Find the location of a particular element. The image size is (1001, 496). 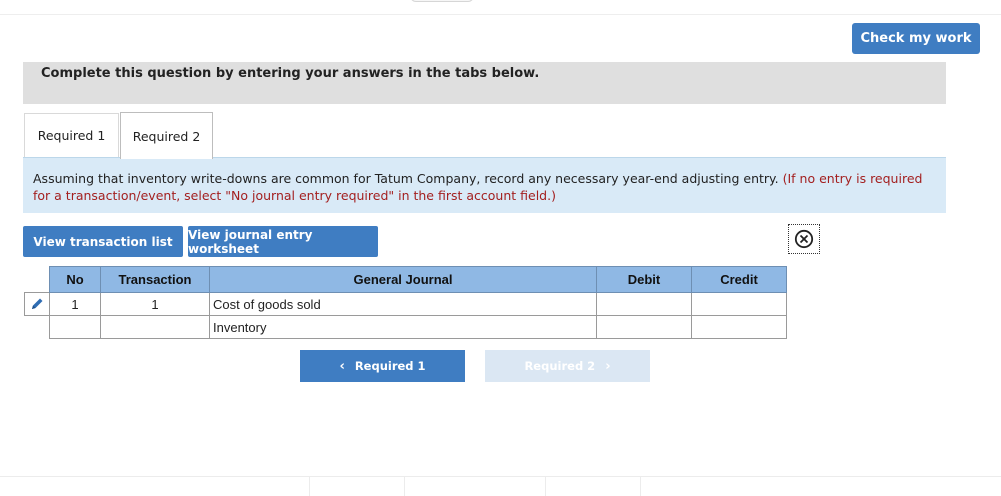

table-row: 1 1 Cost of goods sold is located at coordinates (418, 304).